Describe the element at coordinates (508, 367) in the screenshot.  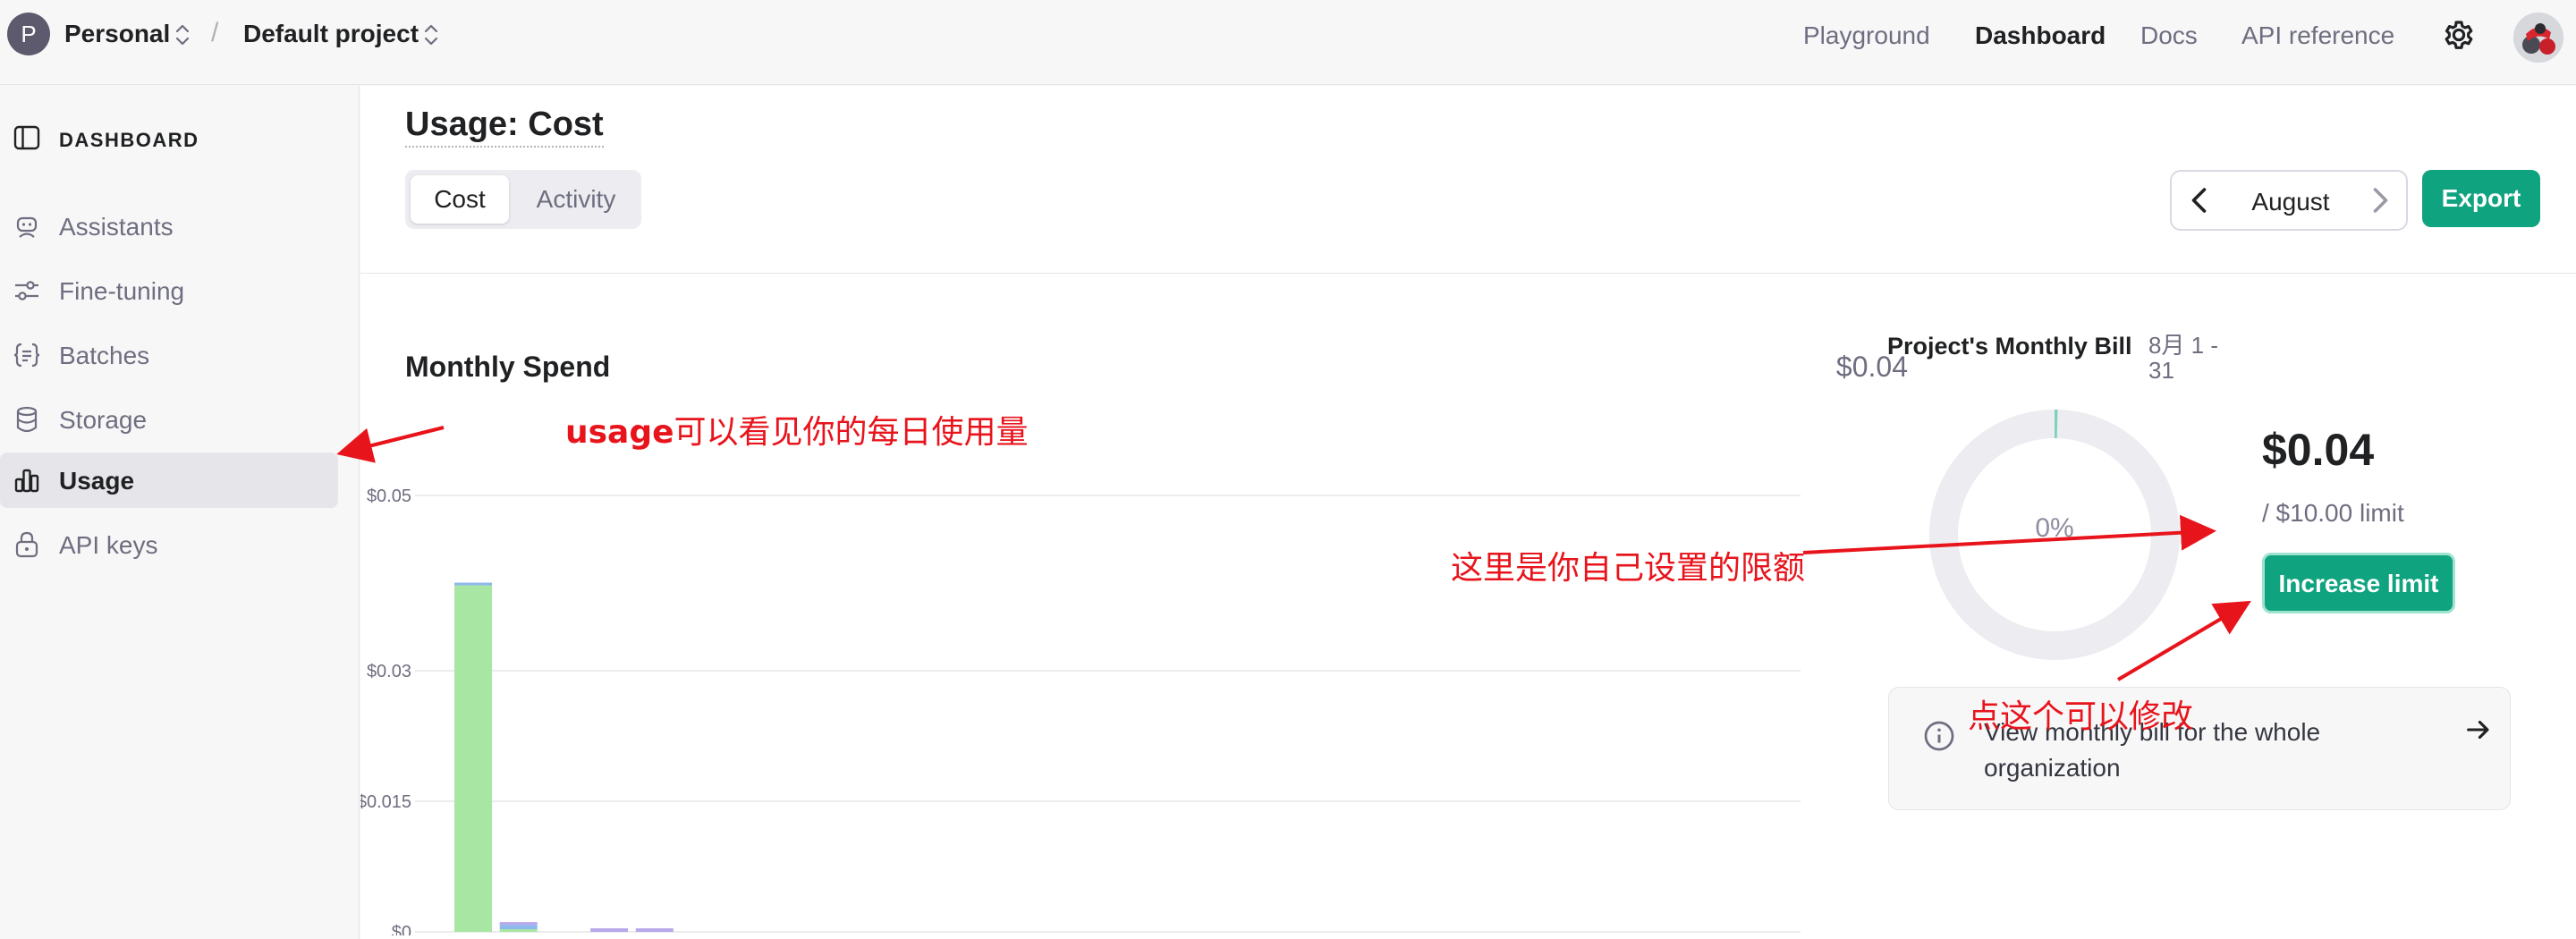
I see `monthly-spend-title: Monthly Spend` at that location.